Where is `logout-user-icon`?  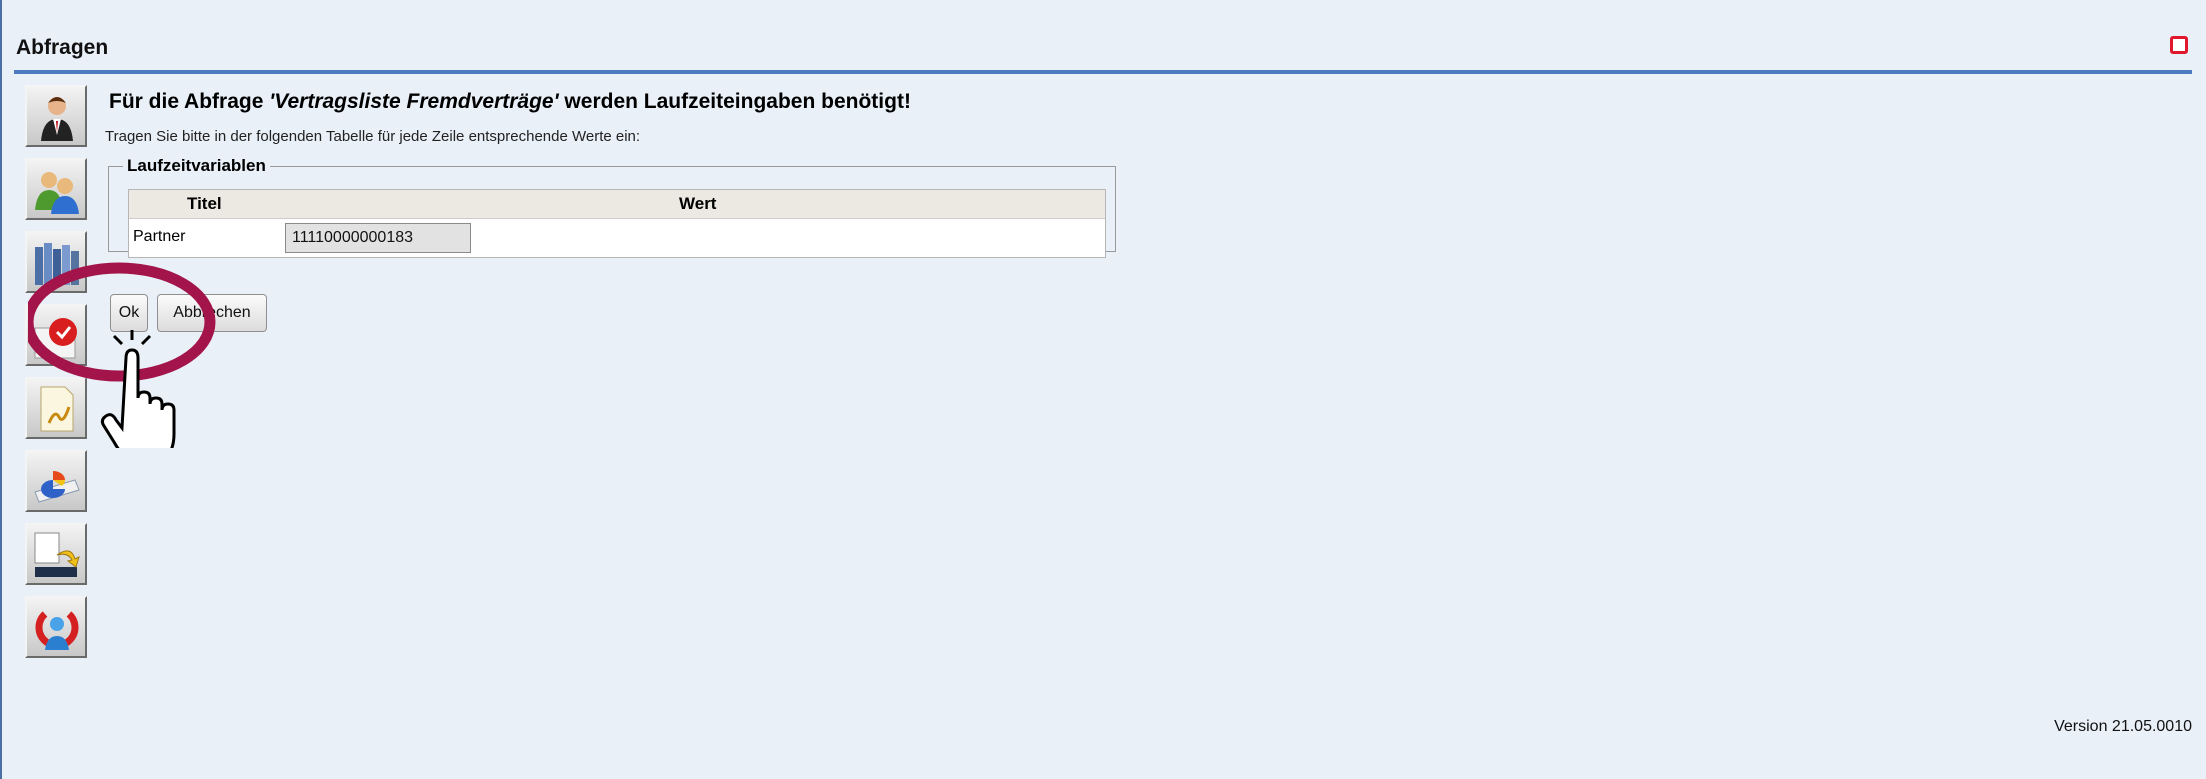
logout-user-icon is located at coordinates (57, 630).